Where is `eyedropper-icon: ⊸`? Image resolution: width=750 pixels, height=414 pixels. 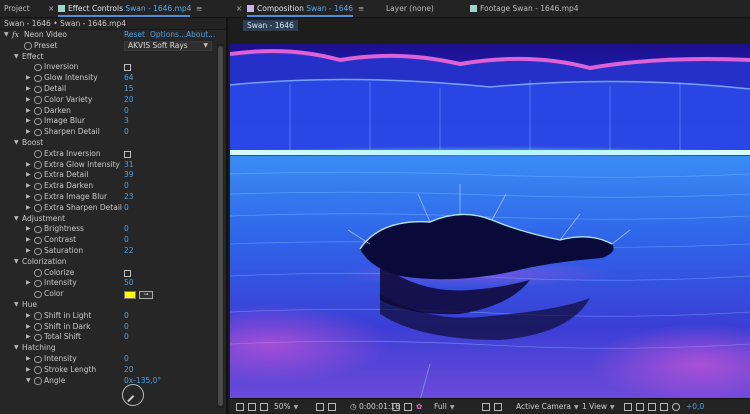 eyedropper-icon: ⊸ is located at coordinates (146, 294).